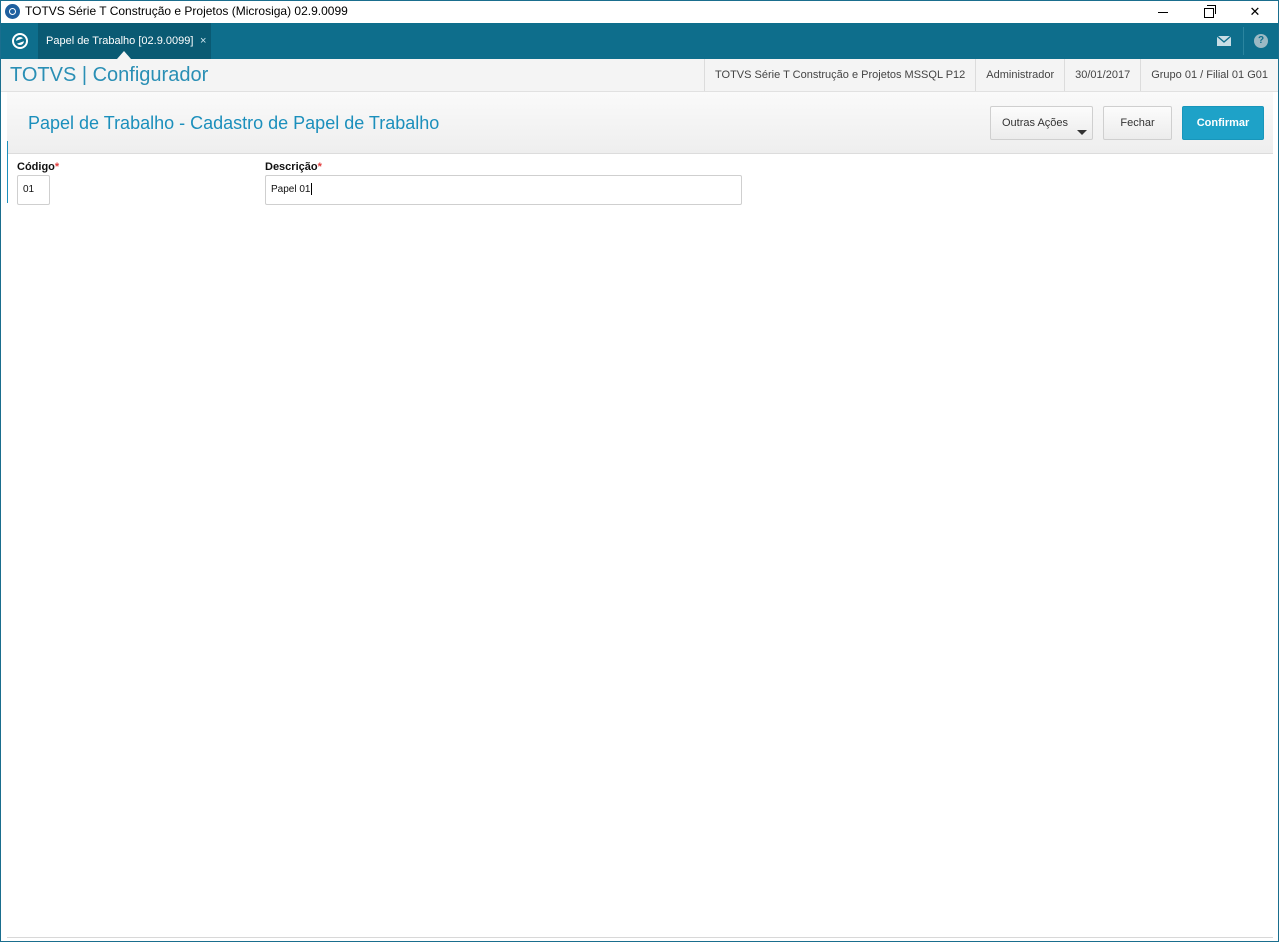  Describe the element at coordinates (1082, 132) in the screenshot. I see `dropdown-caret-icon` at that location.